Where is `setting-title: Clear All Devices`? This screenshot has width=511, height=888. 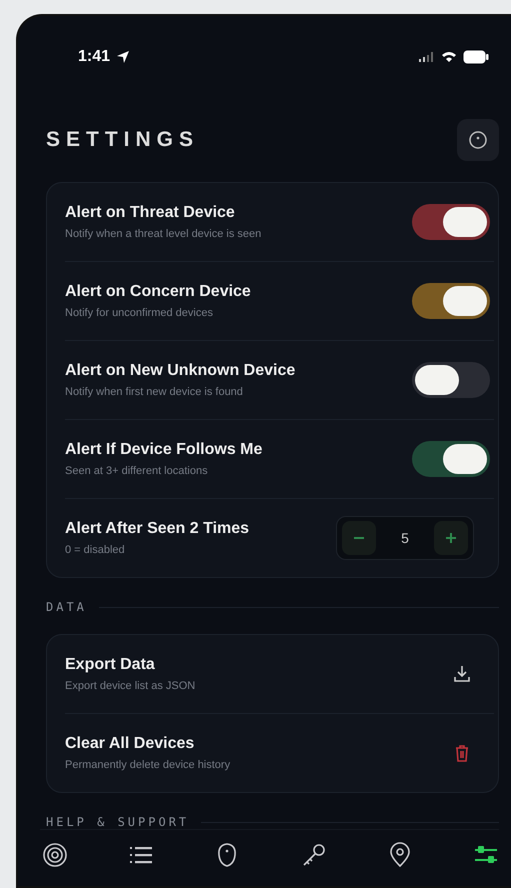 setting-title: Clear All Devices is located at coordinates (130, 744).